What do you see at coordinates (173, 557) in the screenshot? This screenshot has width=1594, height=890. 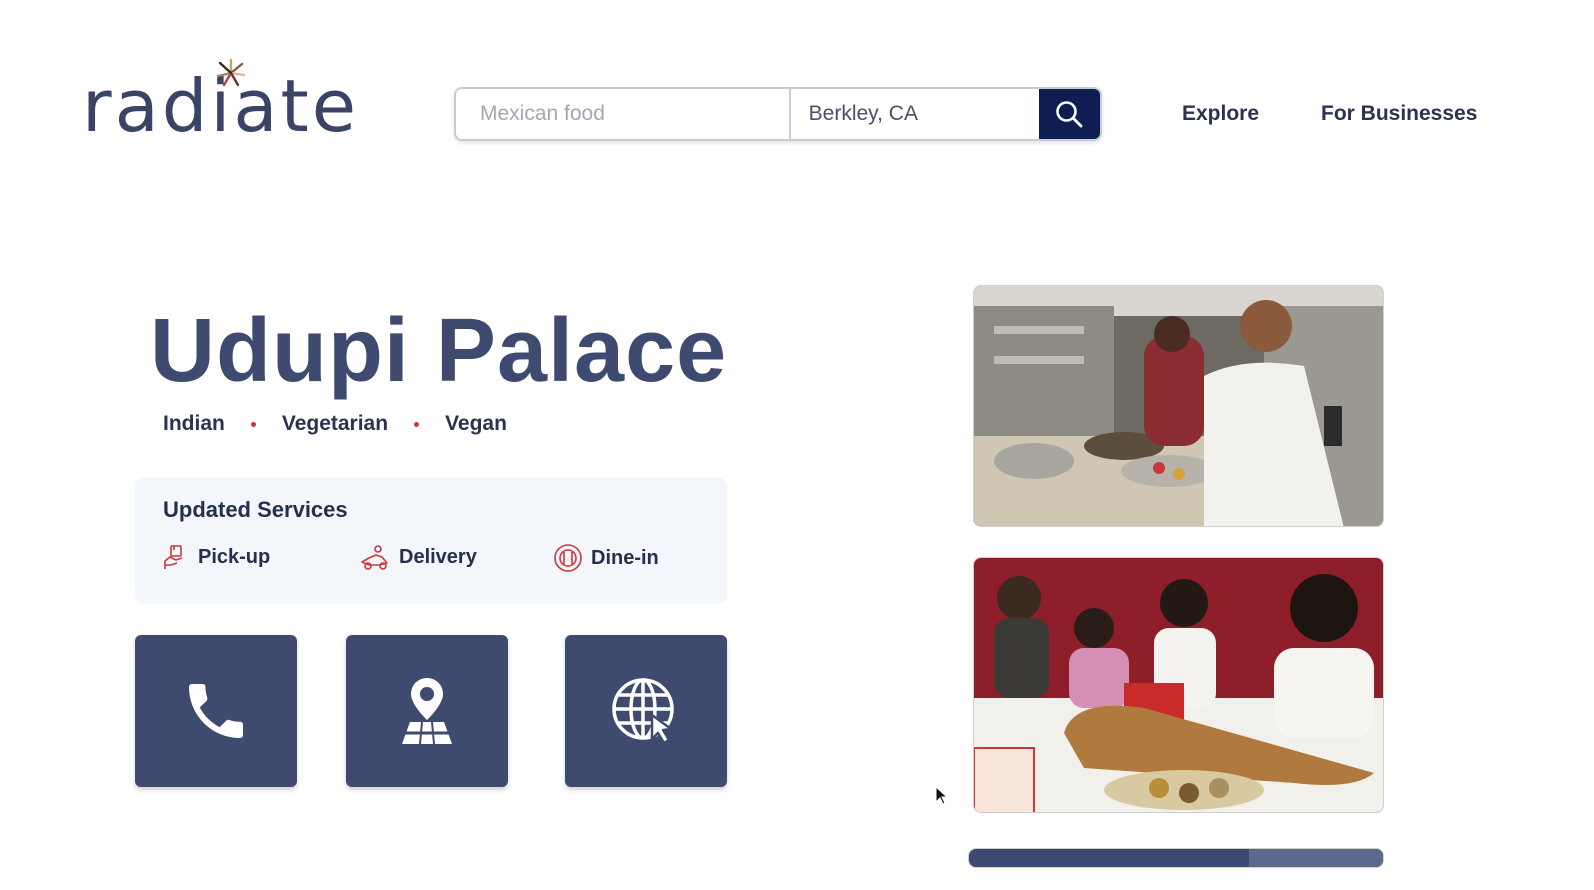 I see `pickup-icon` at bounding box center [173, 557].